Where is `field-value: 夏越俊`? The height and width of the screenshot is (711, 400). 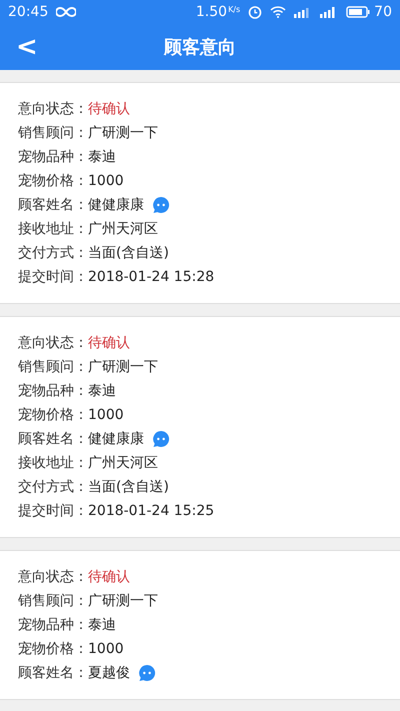
field-value: 夏越俊 is located at coordinates (109, 673).